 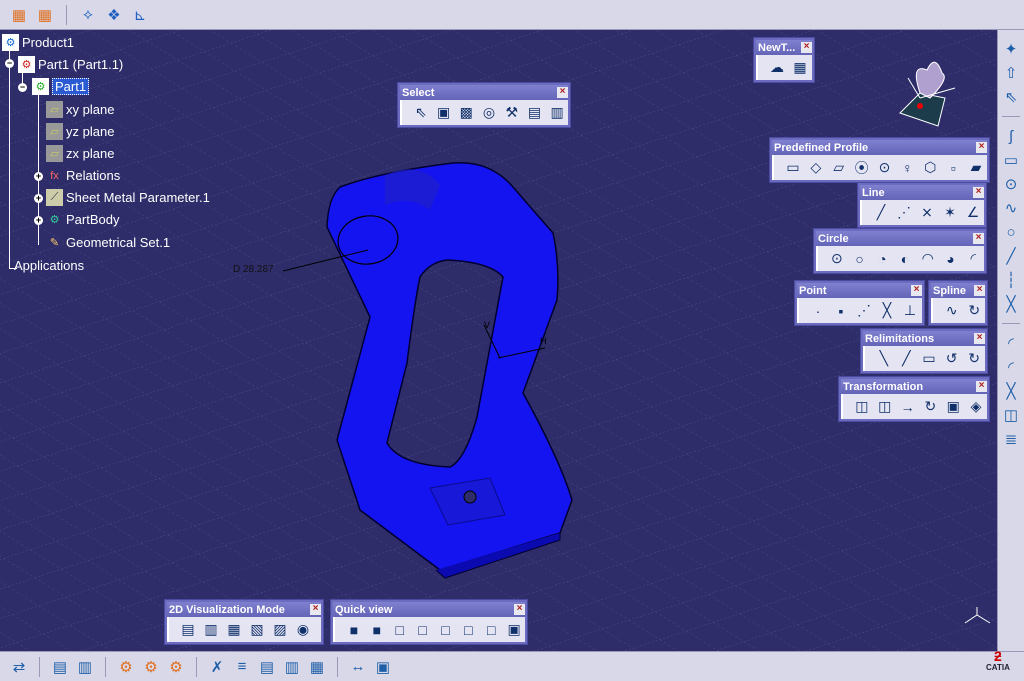 I want to click on relimitations-tool-icon: ↺, so click(x=952, y=359).